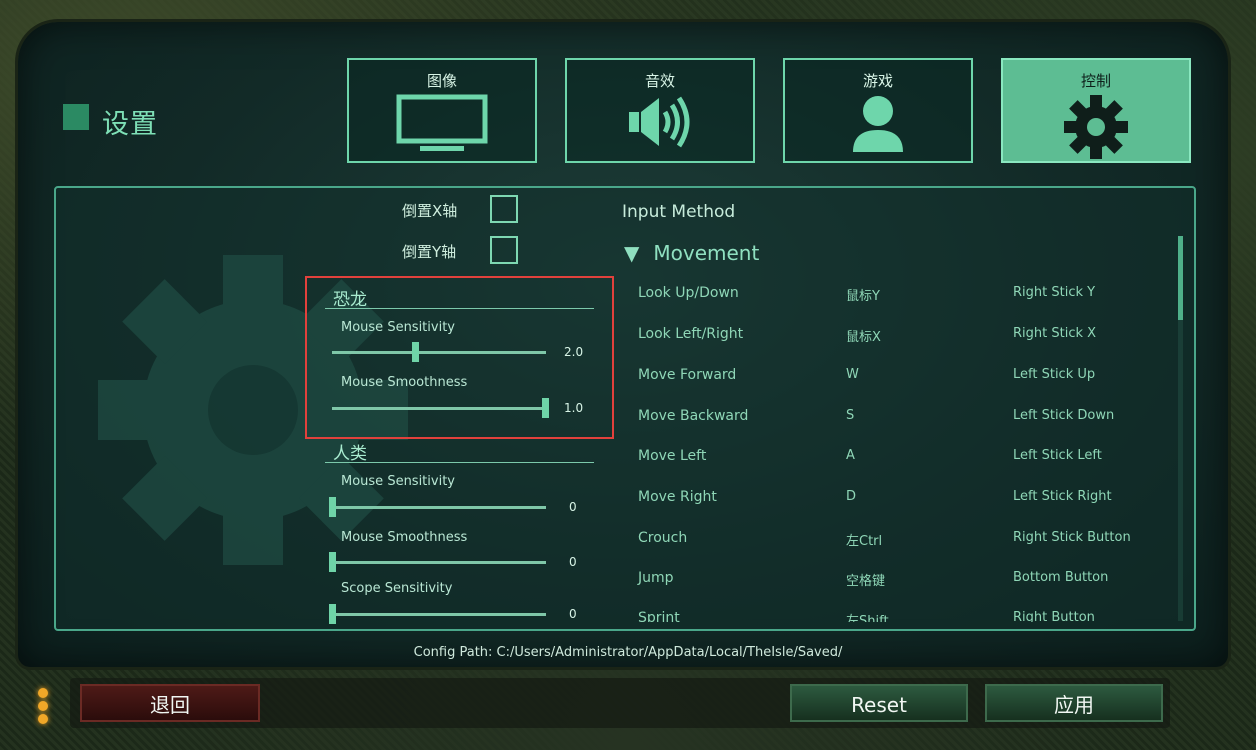 This screenshot has height=750, width=1256. What do you see at coordinates (1054, 292) in the screenshot?
I see `gamepad-binding: Right Stick Y` at bounding box center [1054, 292].